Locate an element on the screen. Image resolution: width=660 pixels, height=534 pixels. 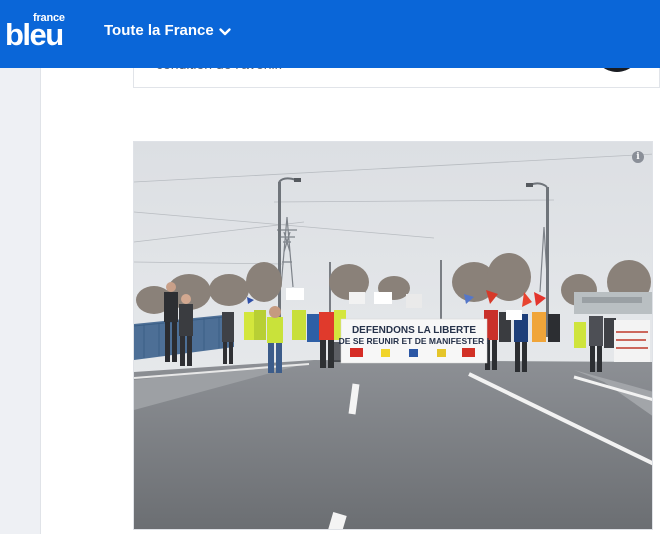
region-selector: Toute la France is located at coordinates (168, 30).